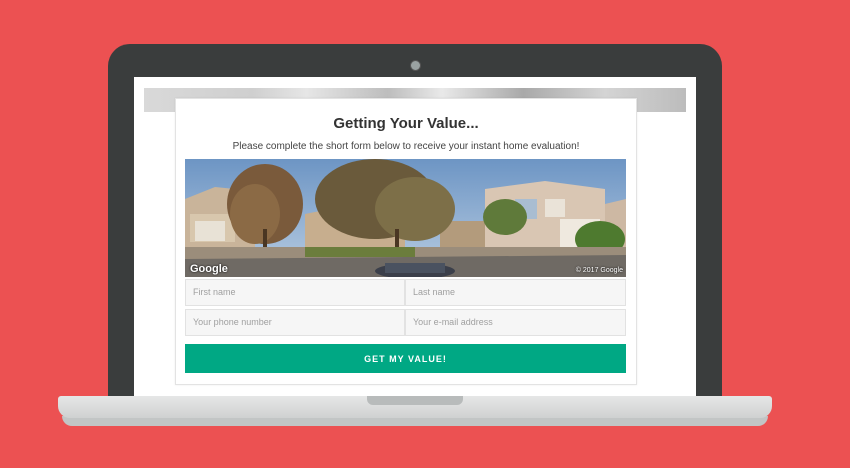 The height and width of the screenshot is (468, 850). What do you see at coordinates (599, 270) in the screenshot?
I see `photo-copyright: © 2017 Google` at bounding box center [599, 270].